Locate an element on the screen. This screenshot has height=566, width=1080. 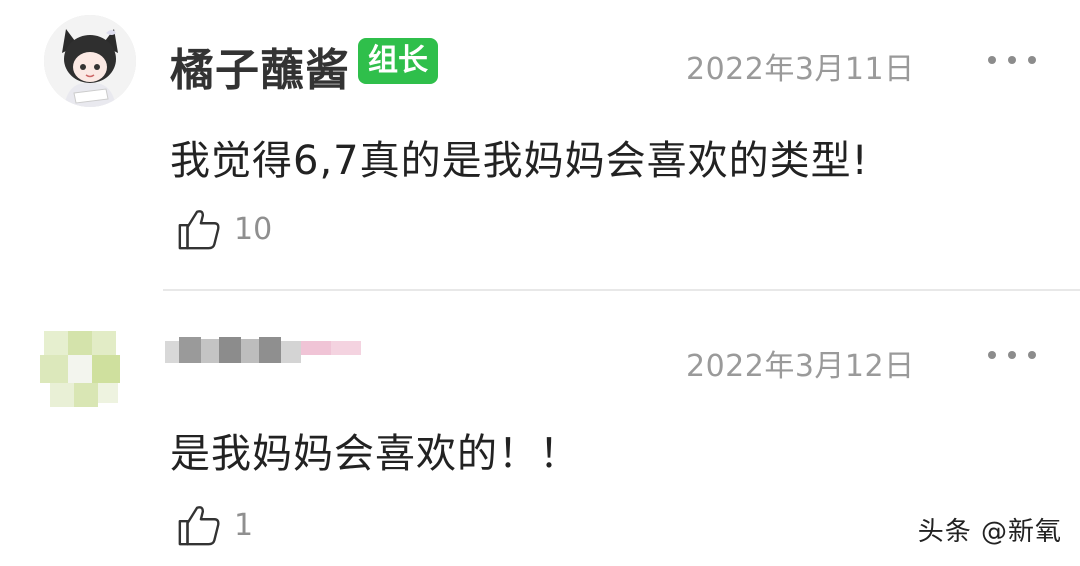
like-count: 10 is located at coordinates (253, 229).